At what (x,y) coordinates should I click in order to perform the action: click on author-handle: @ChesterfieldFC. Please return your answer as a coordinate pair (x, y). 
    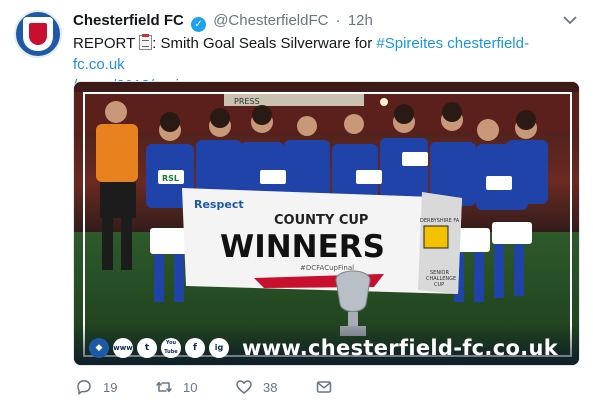
    Looking at the image, I should click on (270, 20).